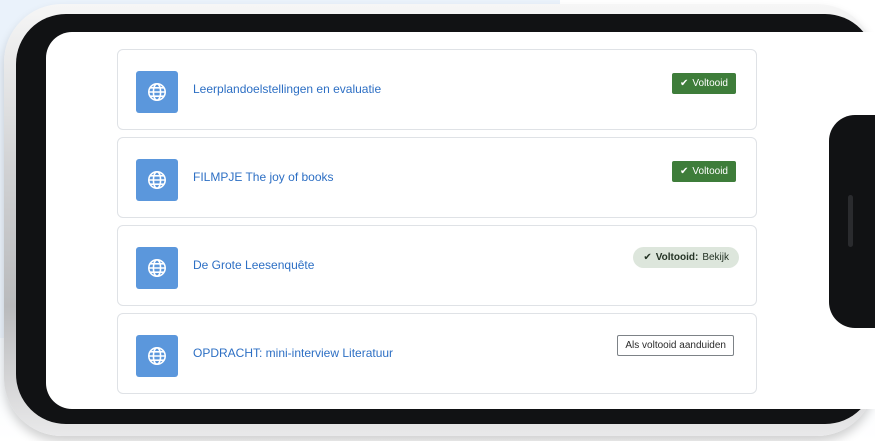 The height and width of the screenshot is (441, 875). I want to click on speaker-icon, so click(850, 221).